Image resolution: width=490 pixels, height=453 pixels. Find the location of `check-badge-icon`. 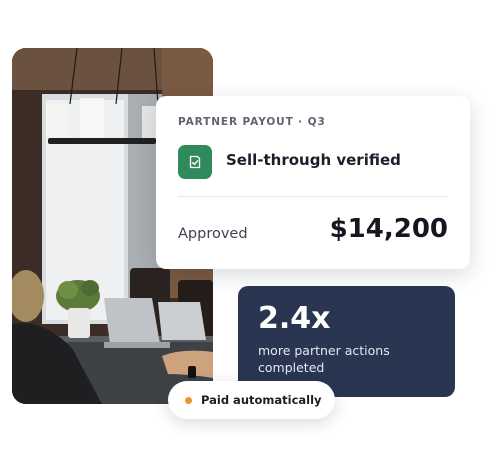

check-badge-icon is located at coordinates (195, 162).